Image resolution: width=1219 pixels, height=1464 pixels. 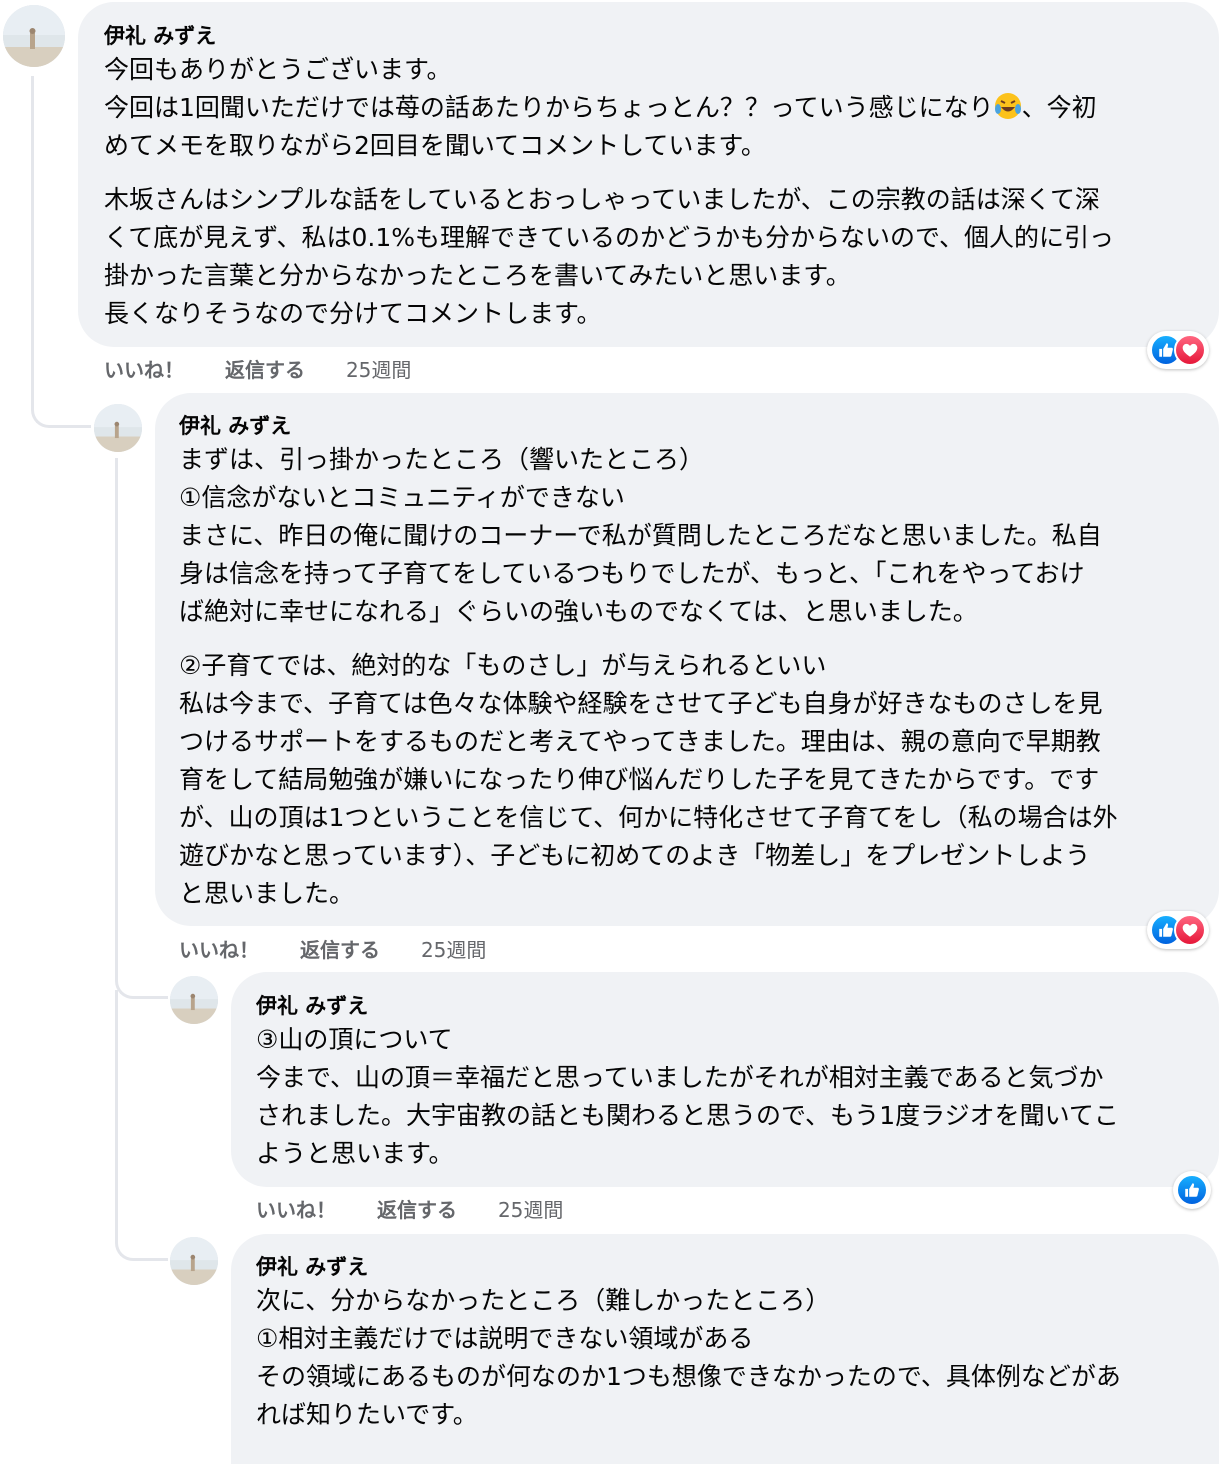 What do you see at coordinates (1059, 107) in the screenshot?
I see `text-segment: 、今初` at bounding box center [1059, 107].